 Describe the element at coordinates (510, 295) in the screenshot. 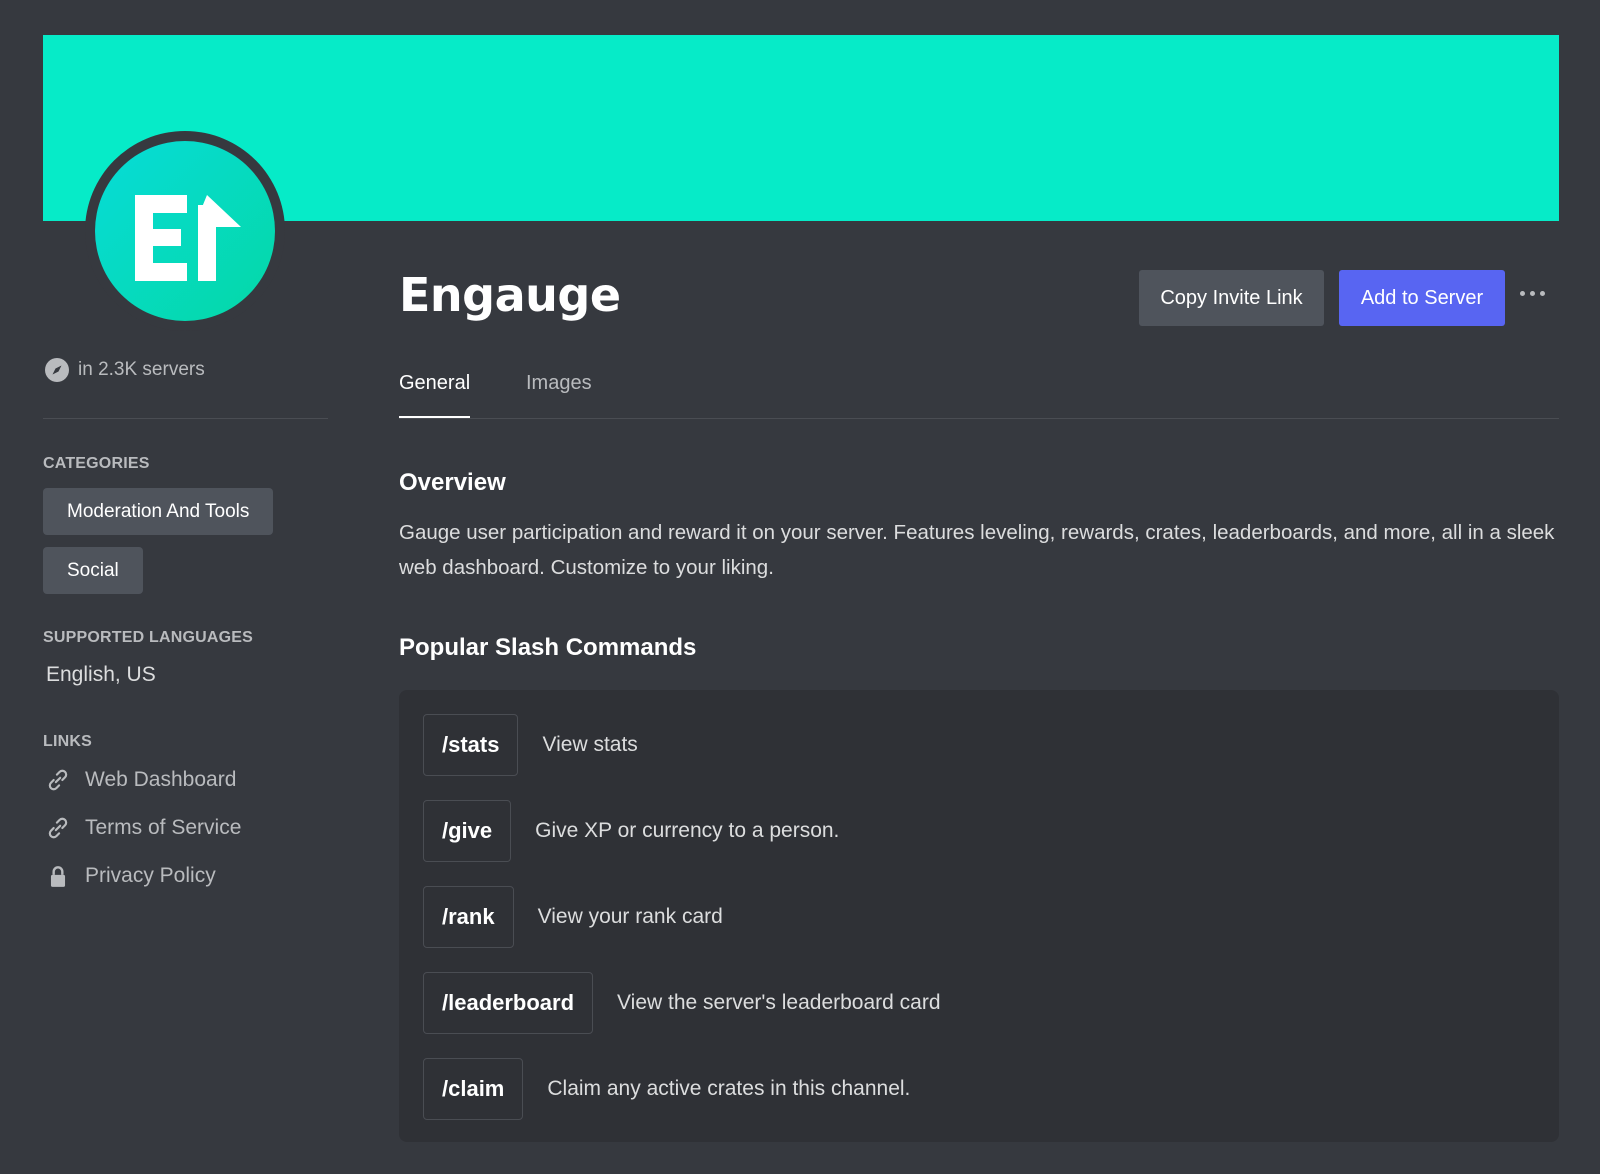

I see `bot-name: Engauge` at that location.